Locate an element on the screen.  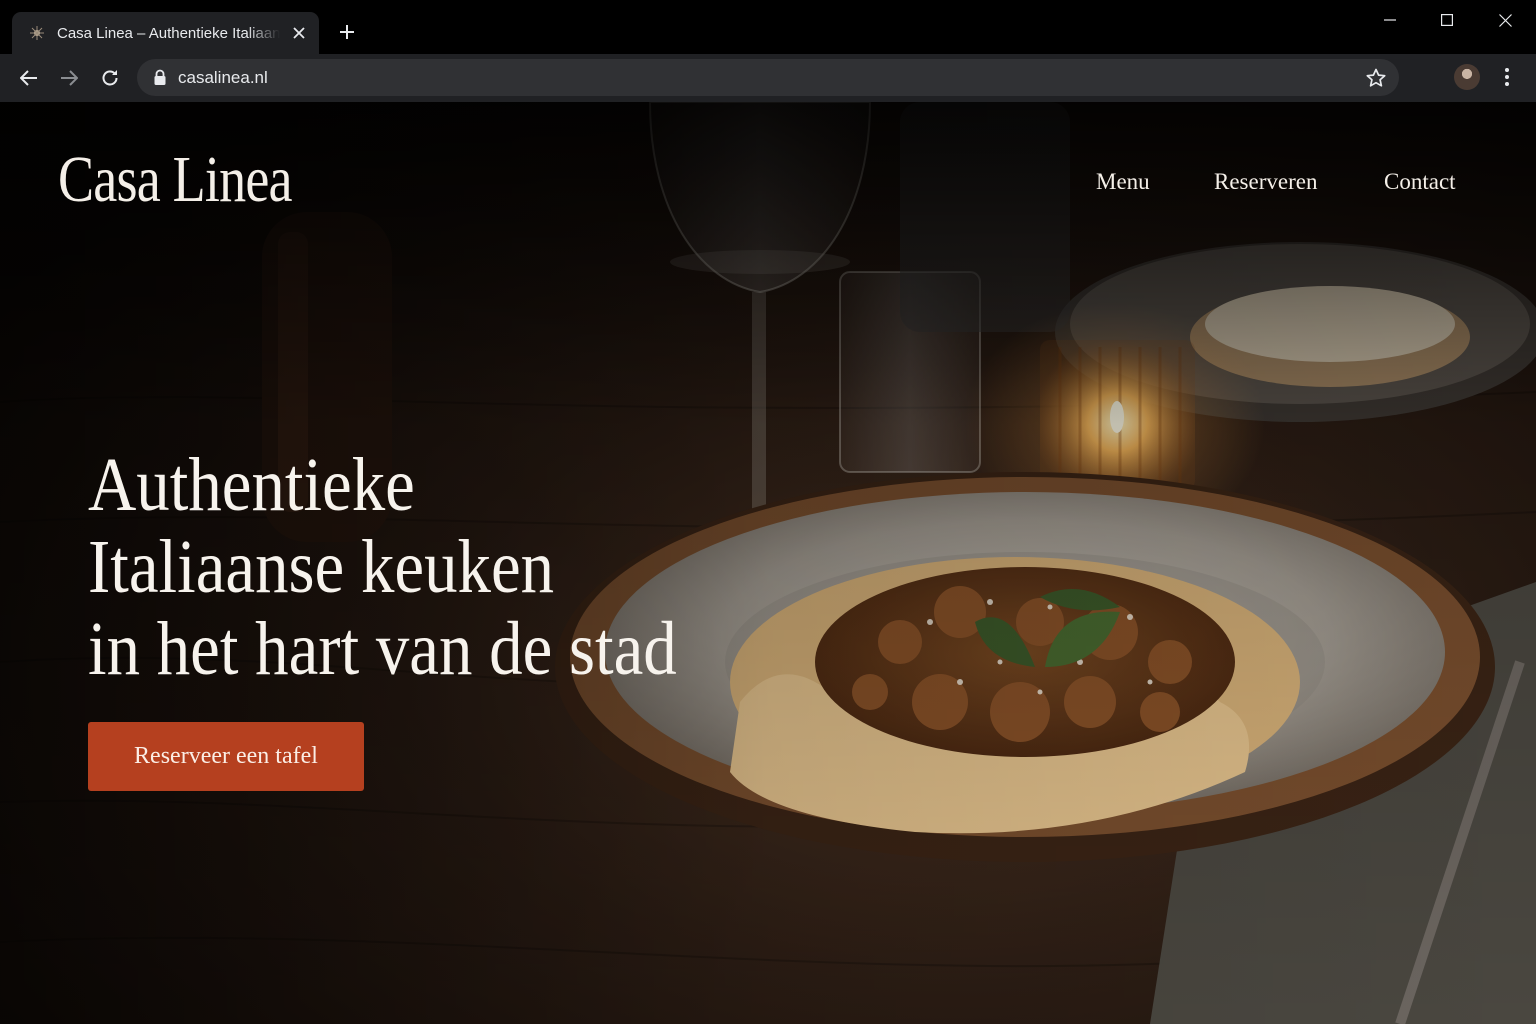
nav-contact: Contact is located at coordinates (1420, 182).